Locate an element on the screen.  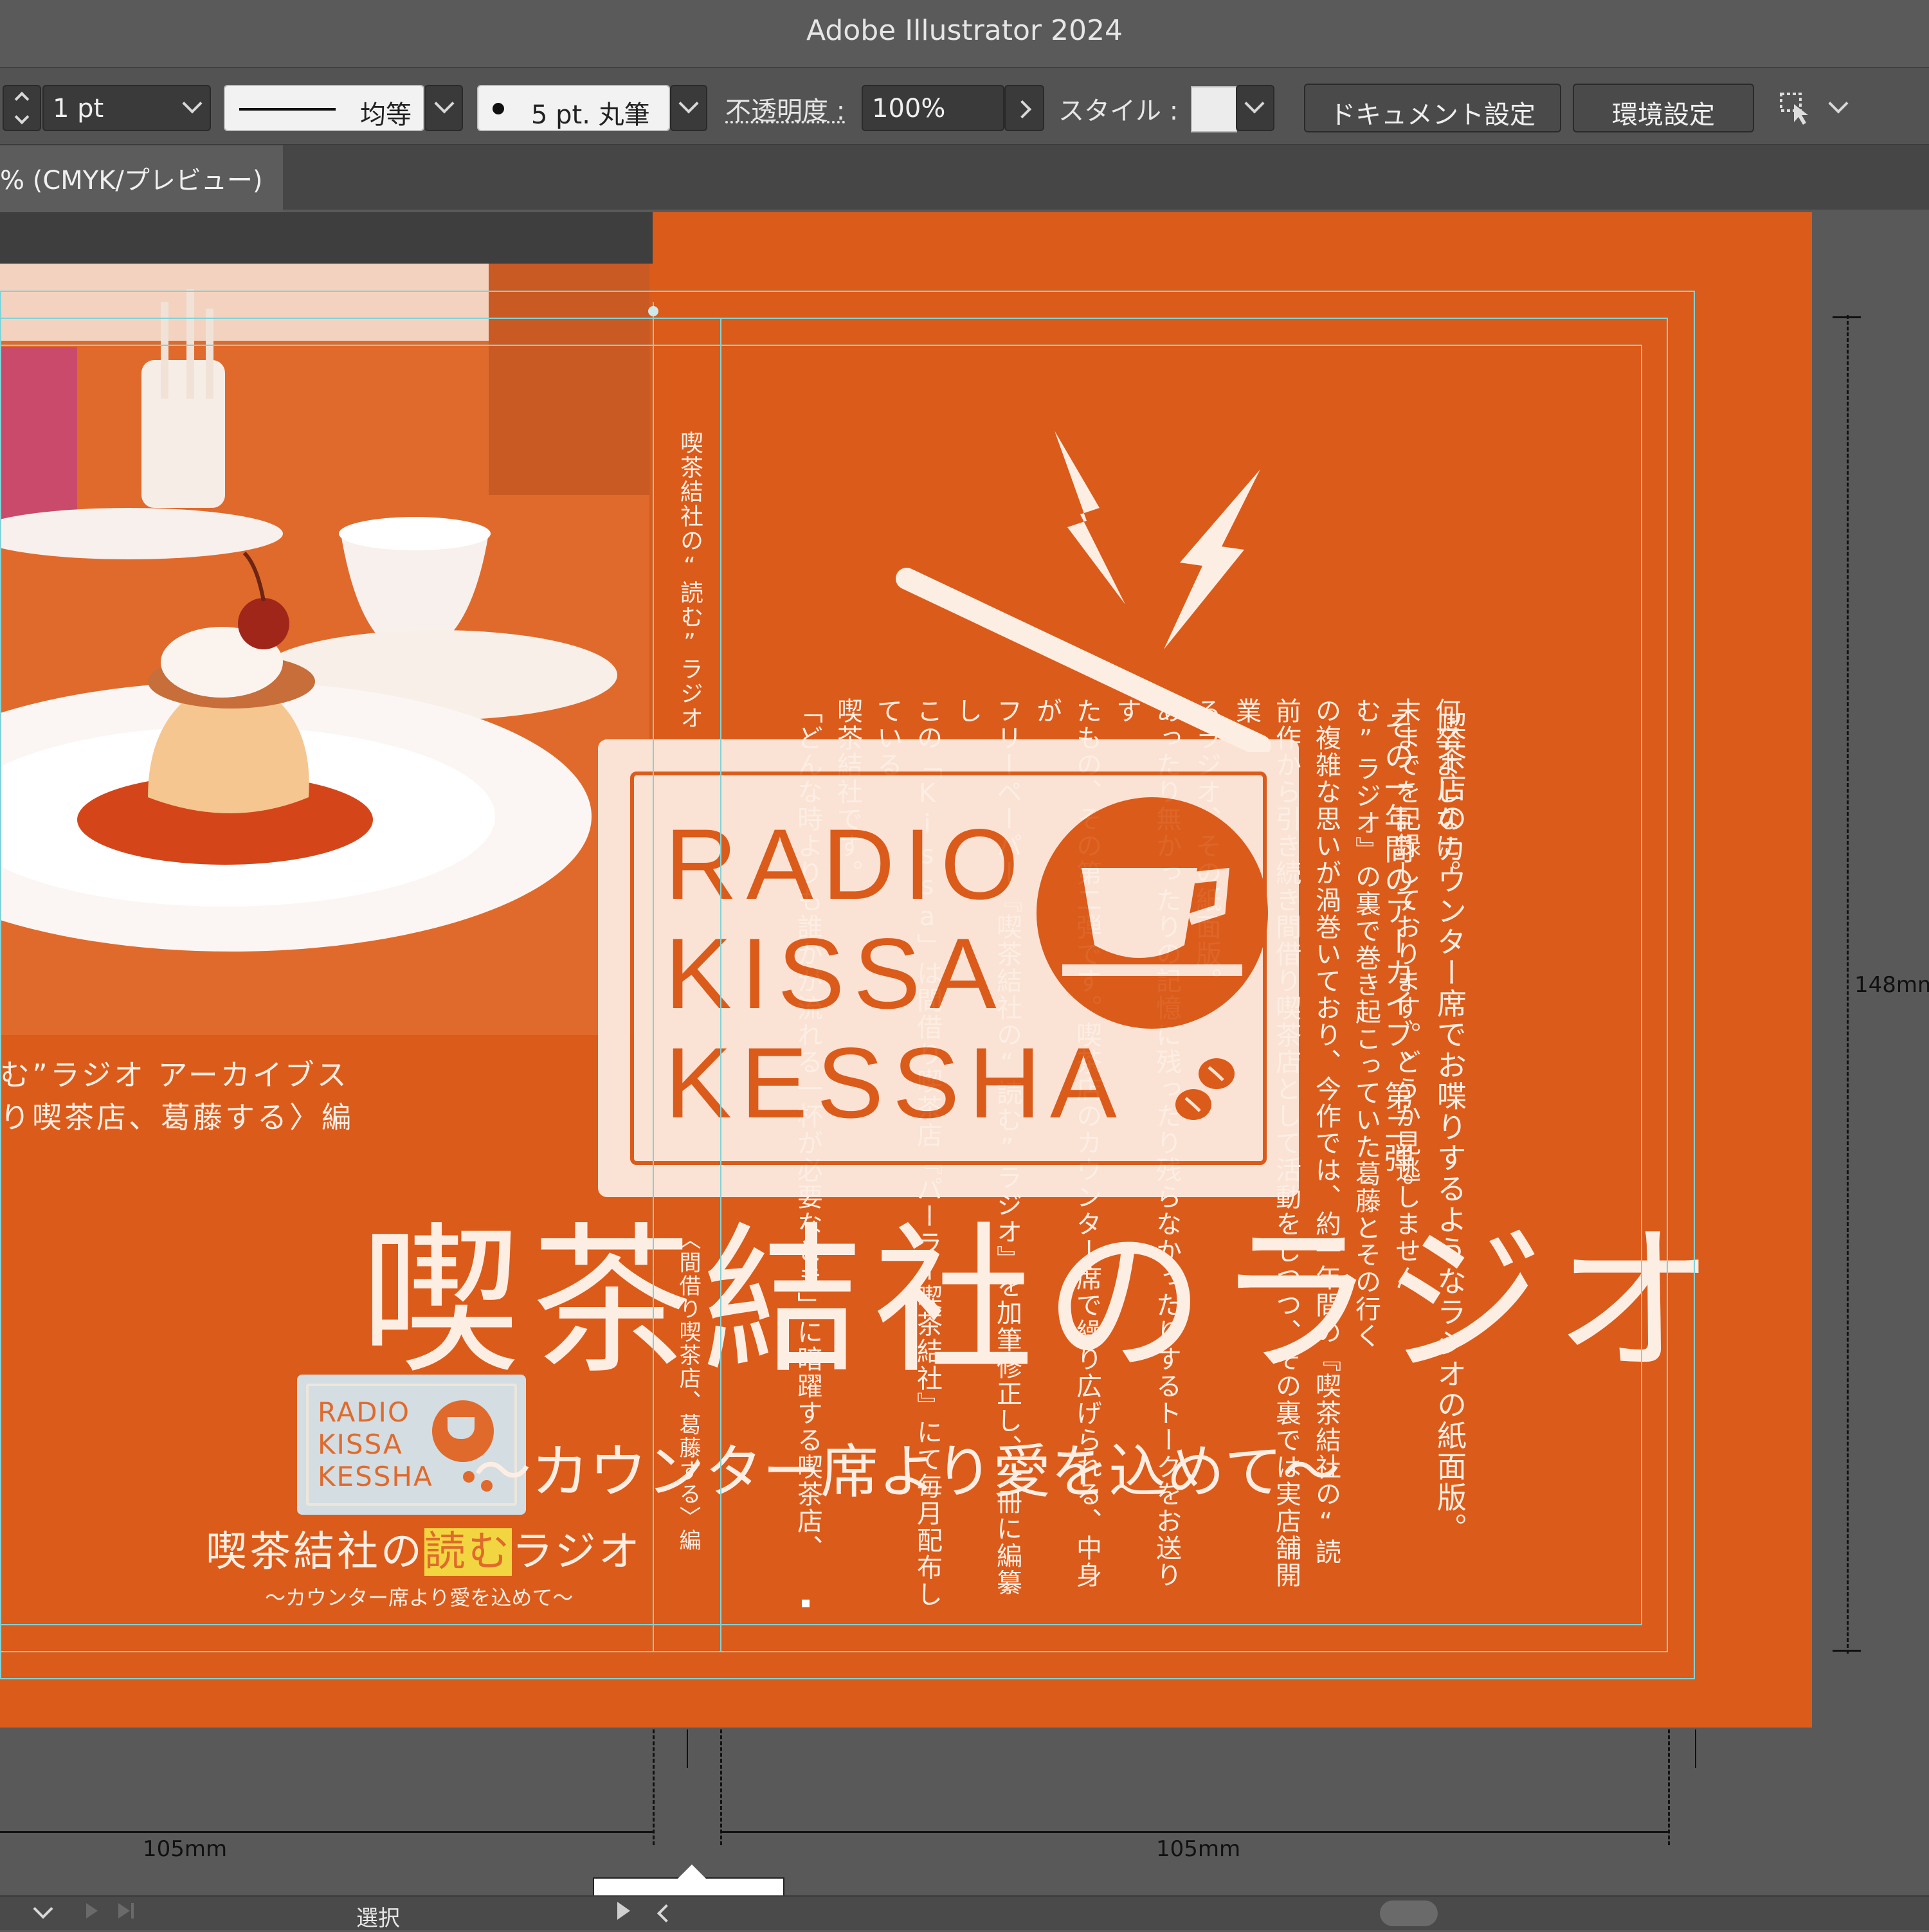
center-point-icon is located at coordinates (806, 1603).